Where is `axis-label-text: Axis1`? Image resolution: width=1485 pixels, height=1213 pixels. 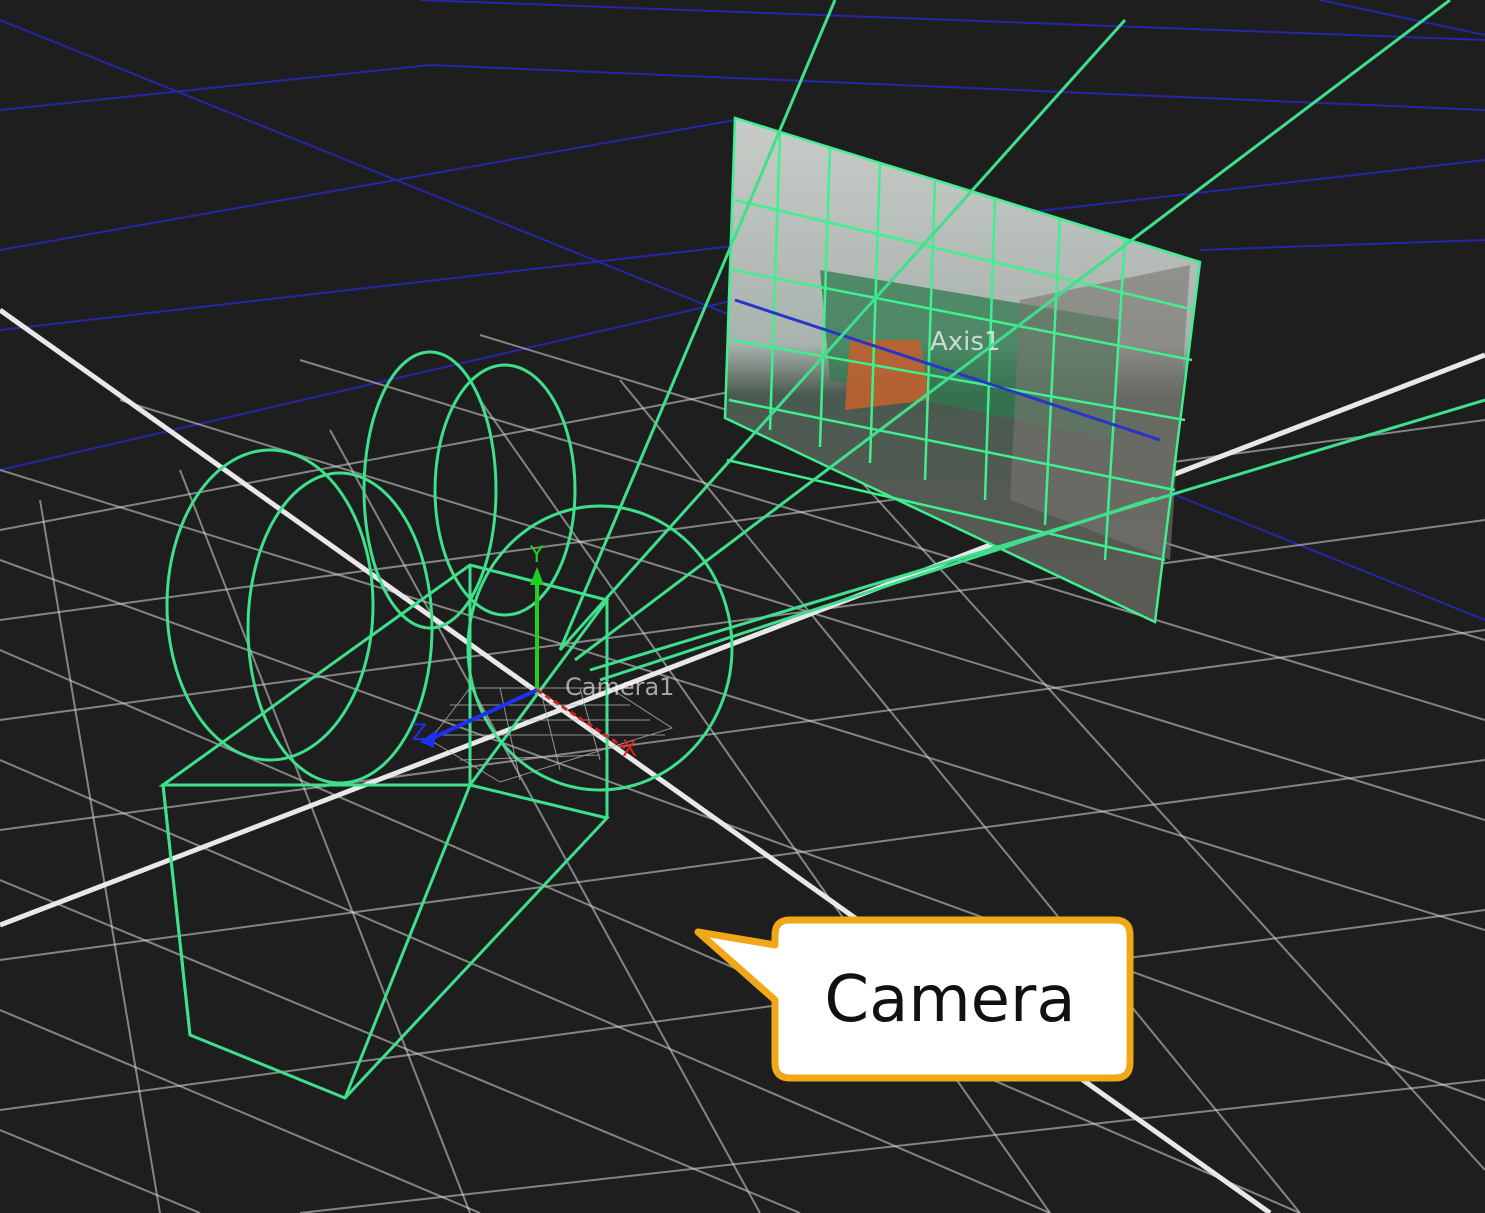
axis-label-text: Axis1 is located at coordinates (965, 342).